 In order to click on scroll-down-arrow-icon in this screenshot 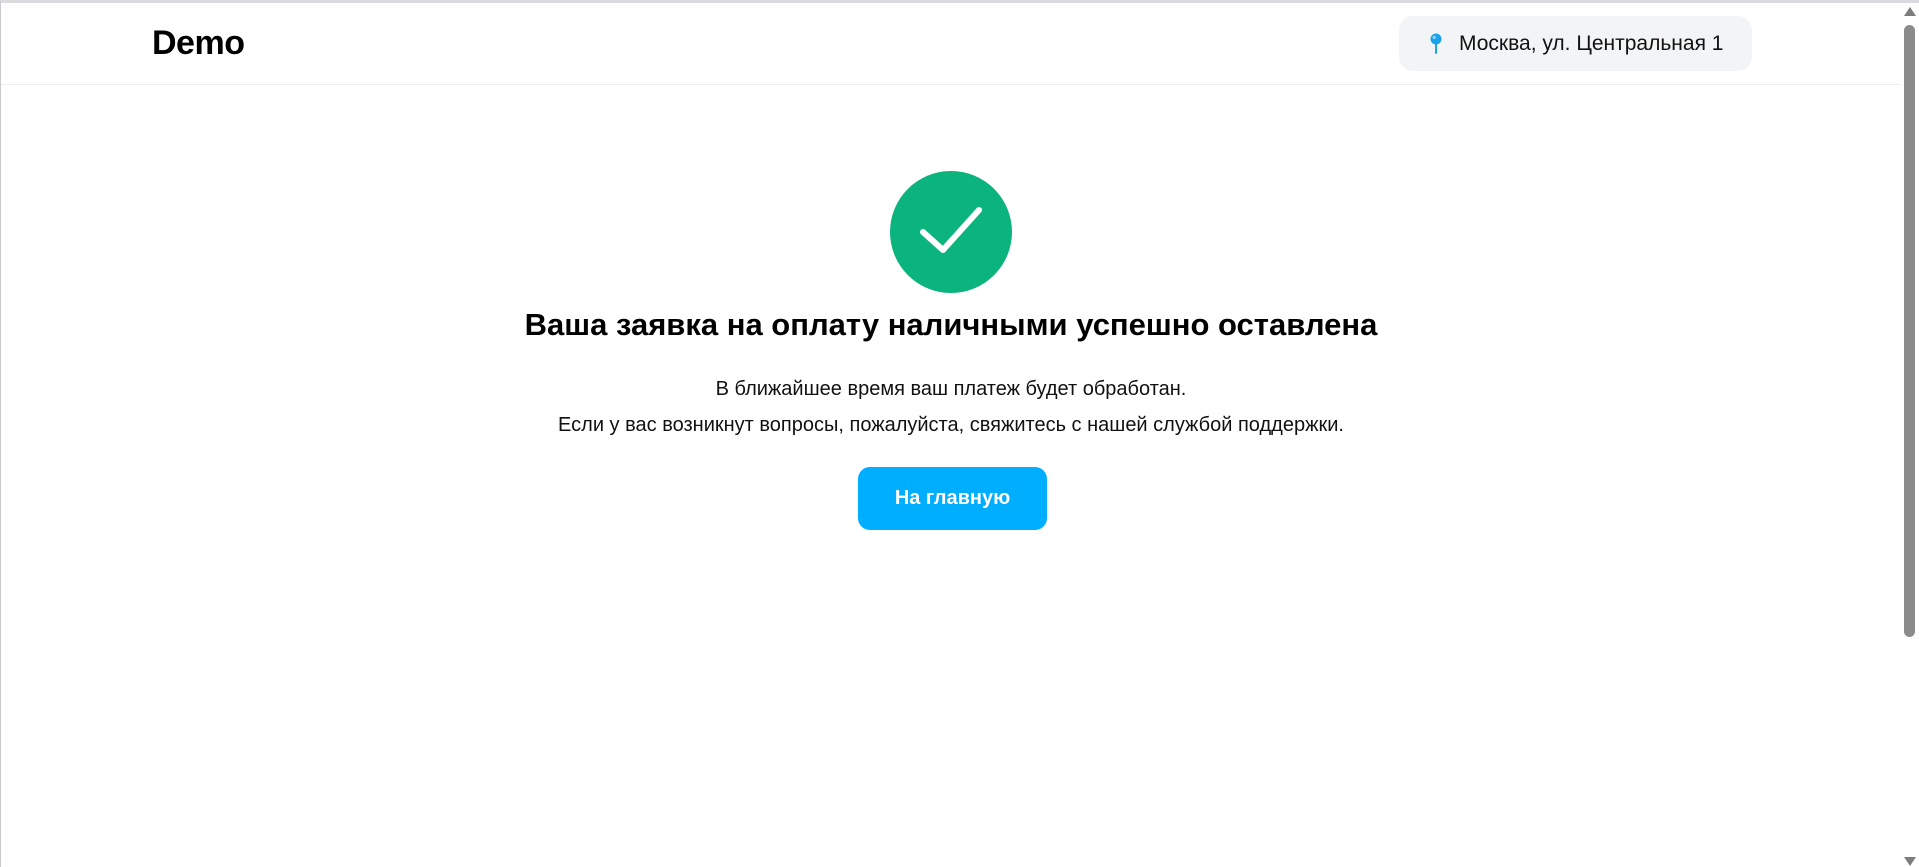, I will do `click(1910, 861)`.